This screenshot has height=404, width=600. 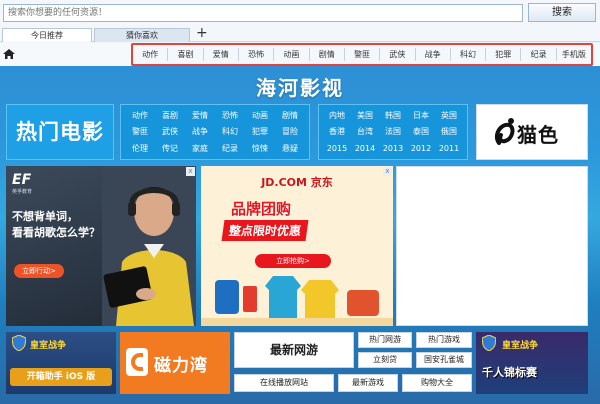 I want to click on english-course-ad: EF 英孚教育 不想背单词， 看看胡歌怎么学？ 立即行动> x, so click(x=101, y=246).